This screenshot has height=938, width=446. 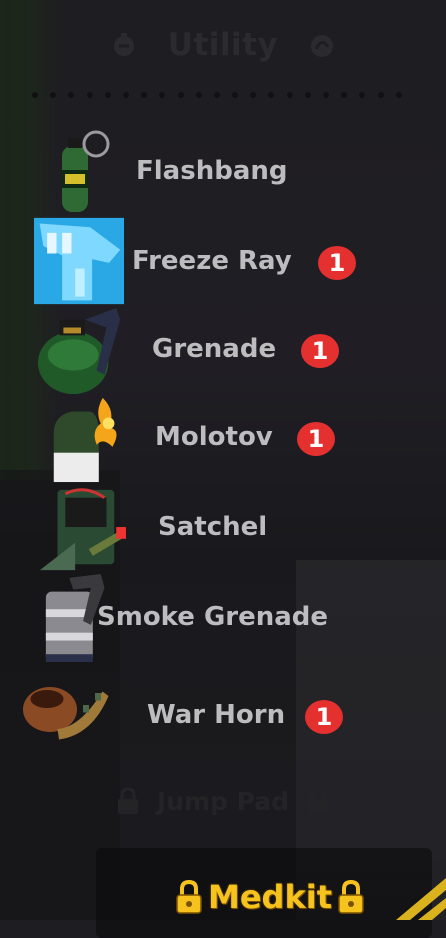 I want to click on item-label-locked: Jump Pad, so click(x=223, y=801).